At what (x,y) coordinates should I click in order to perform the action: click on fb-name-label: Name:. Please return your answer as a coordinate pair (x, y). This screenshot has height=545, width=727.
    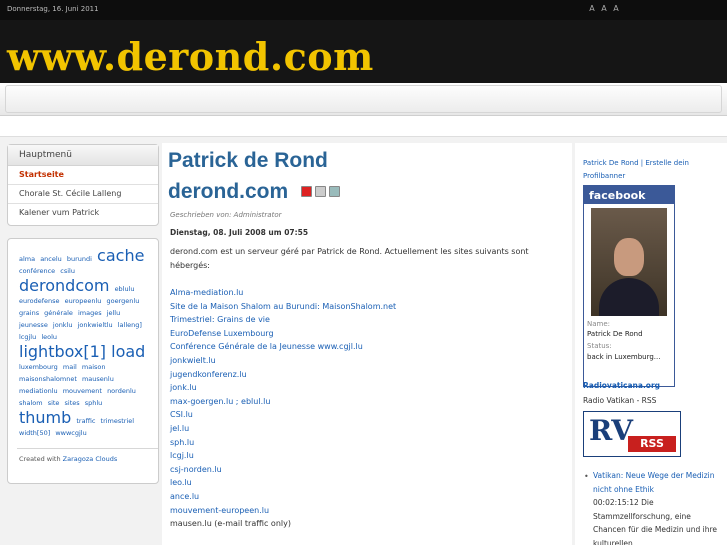
    Looking at the image, I should click on (599, 324).